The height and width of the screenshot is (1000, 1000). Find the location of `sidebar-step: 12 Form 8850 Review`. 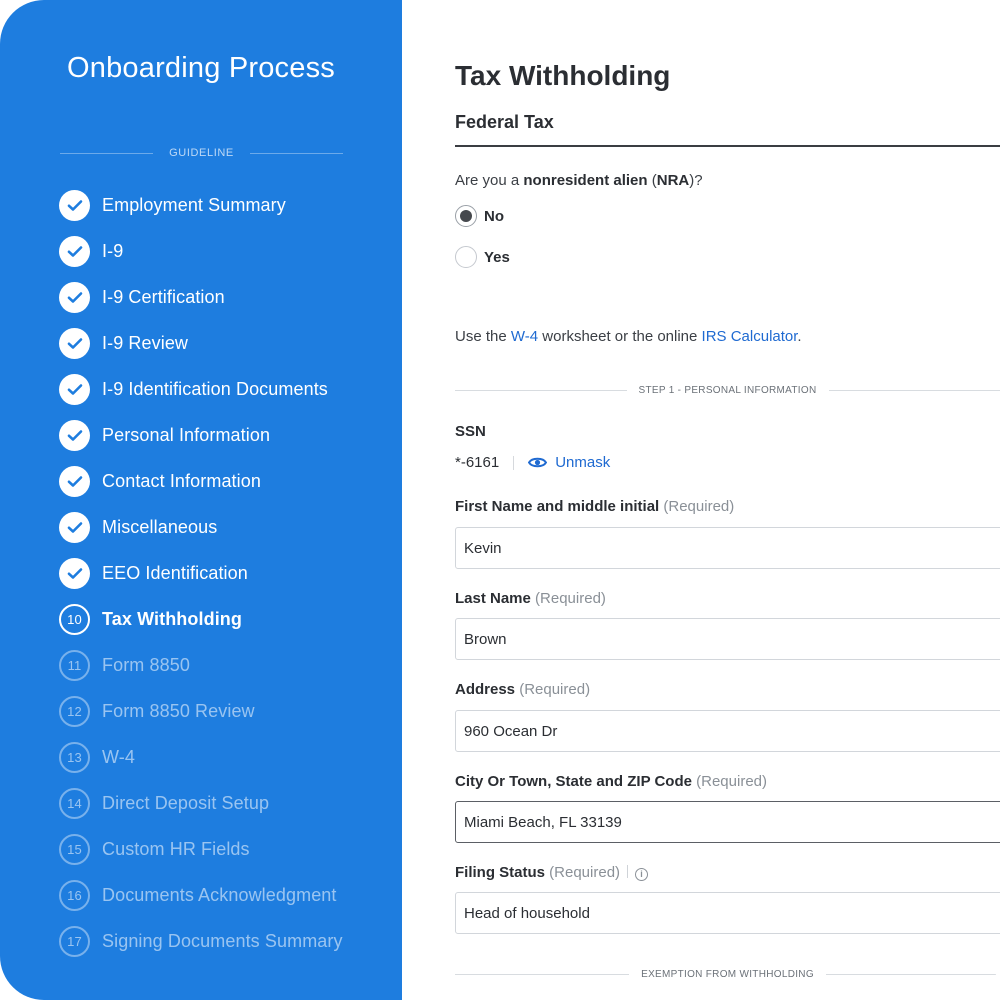

sidebar-step: 12 Form 8850 Review is located at coordinates (224, 711).